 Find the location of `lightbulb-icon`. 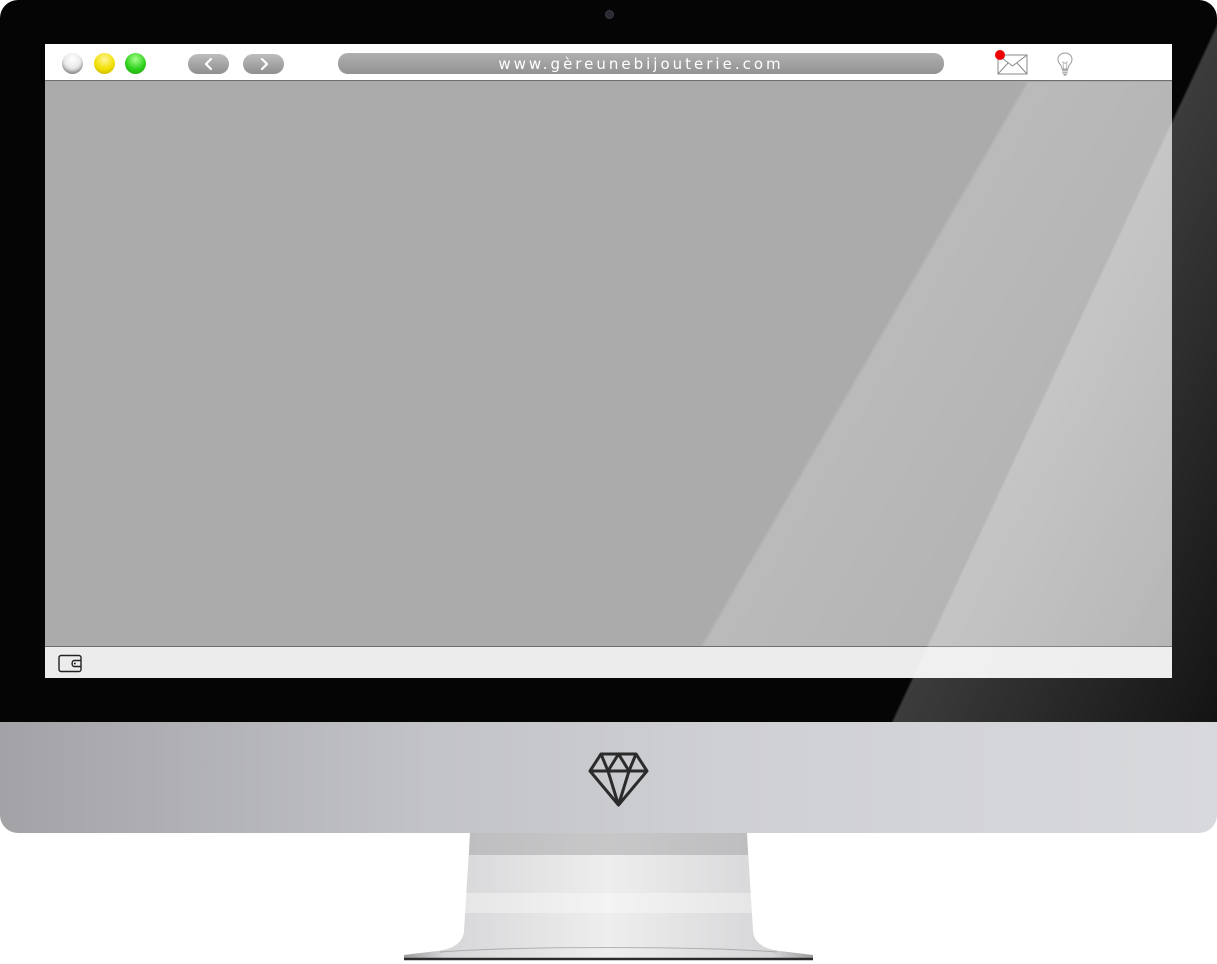

lightbulb-icon is located at coordinates (1065, 64).